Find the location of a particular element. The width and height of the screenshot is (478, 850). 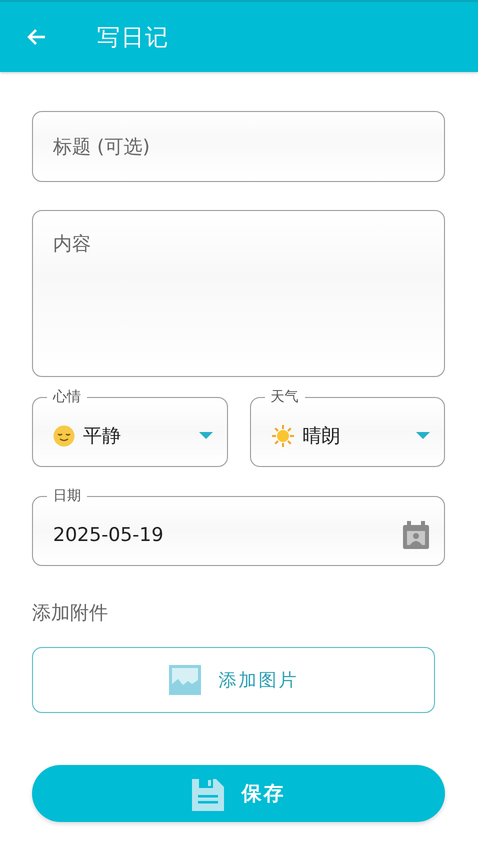

calendar-icon is located at coordinates (416, 535).